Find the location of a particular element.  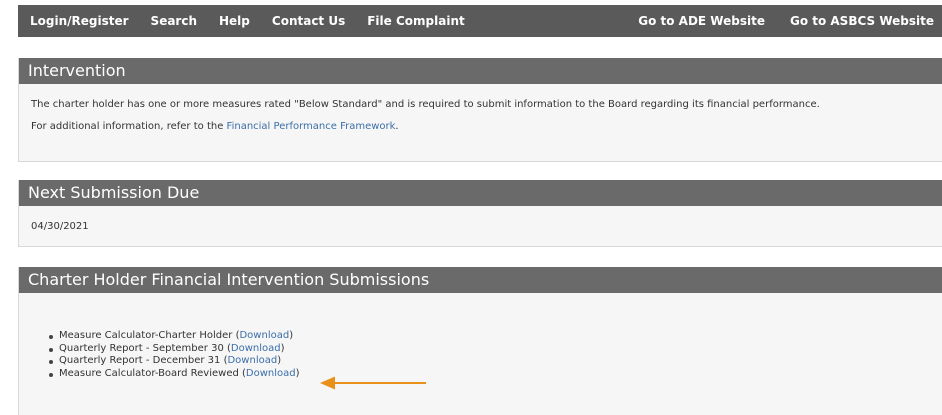

nav-file-complaint: File Complaint is located at coordinates (416, 21).